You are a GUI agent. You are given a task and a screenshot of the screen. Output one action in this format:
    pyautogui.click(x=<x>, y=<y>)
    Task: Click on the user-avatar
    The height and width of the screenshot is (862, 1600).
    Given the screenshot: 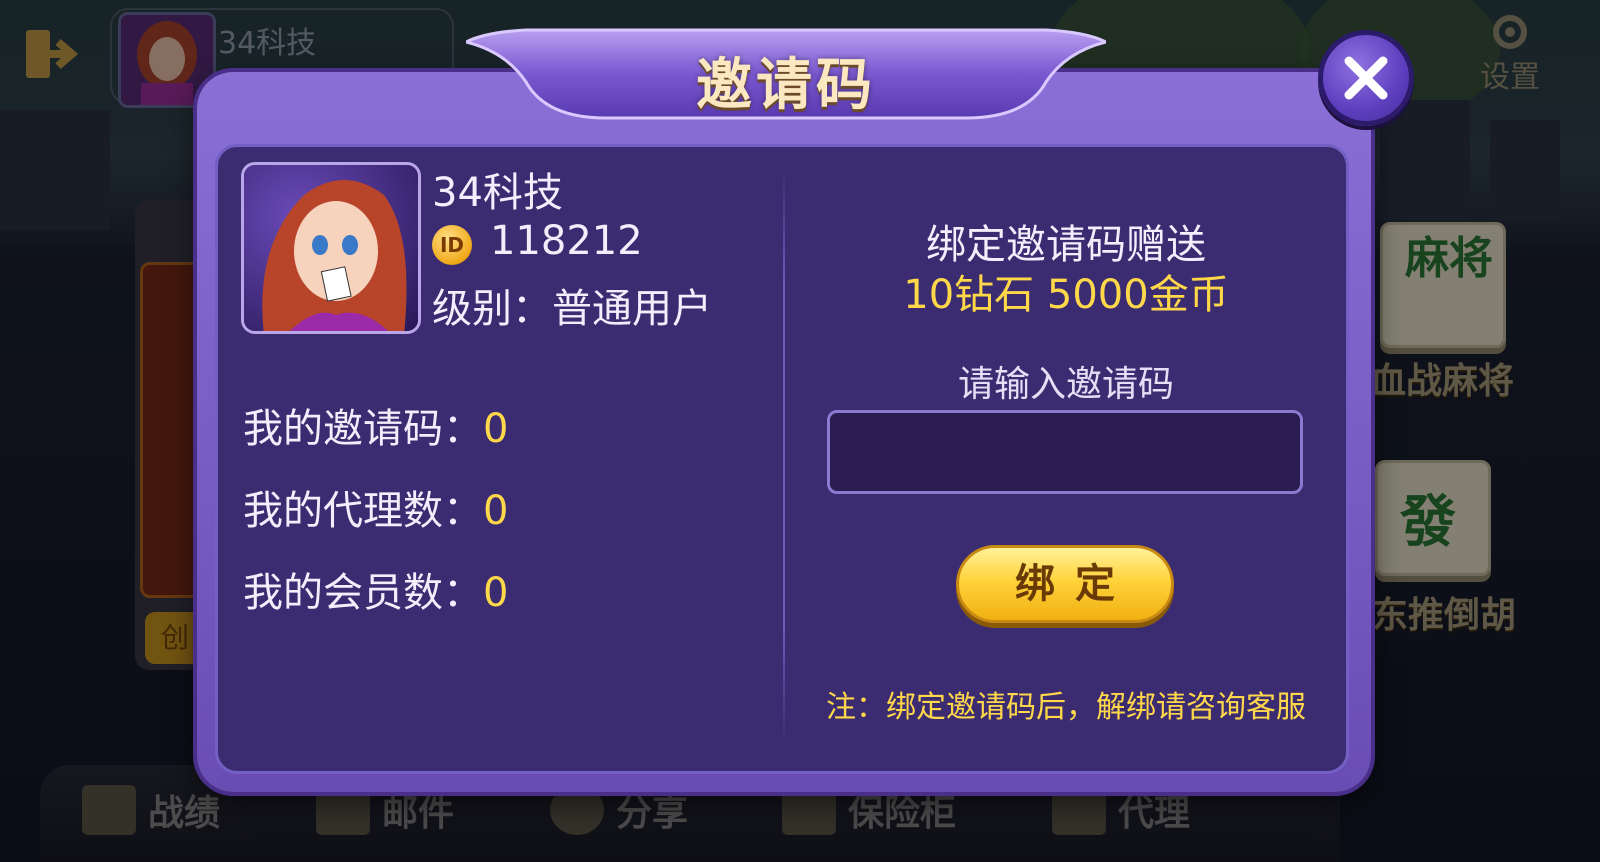 What is the action you would take?
    pyautogui.click(x=331, y=248)
    